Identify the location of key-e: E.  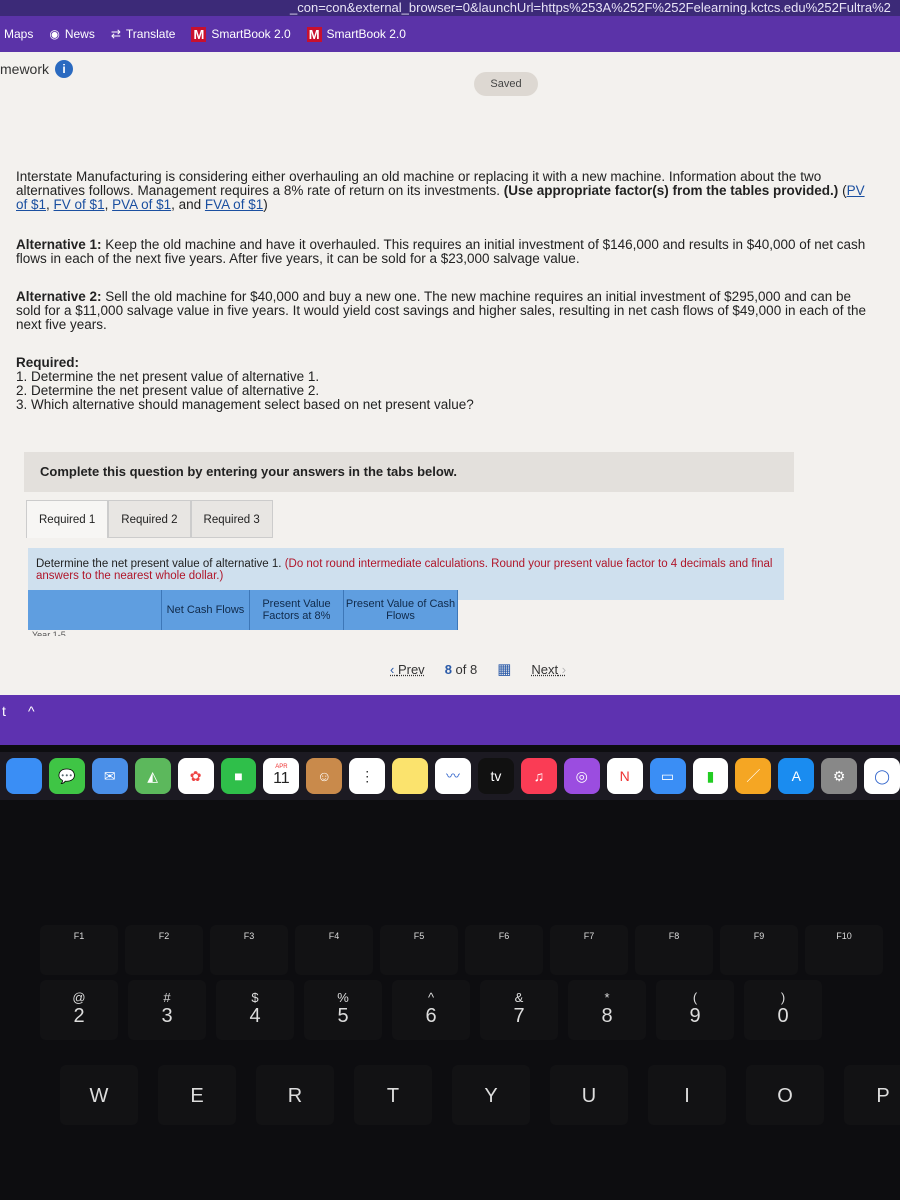
(197, 1095).